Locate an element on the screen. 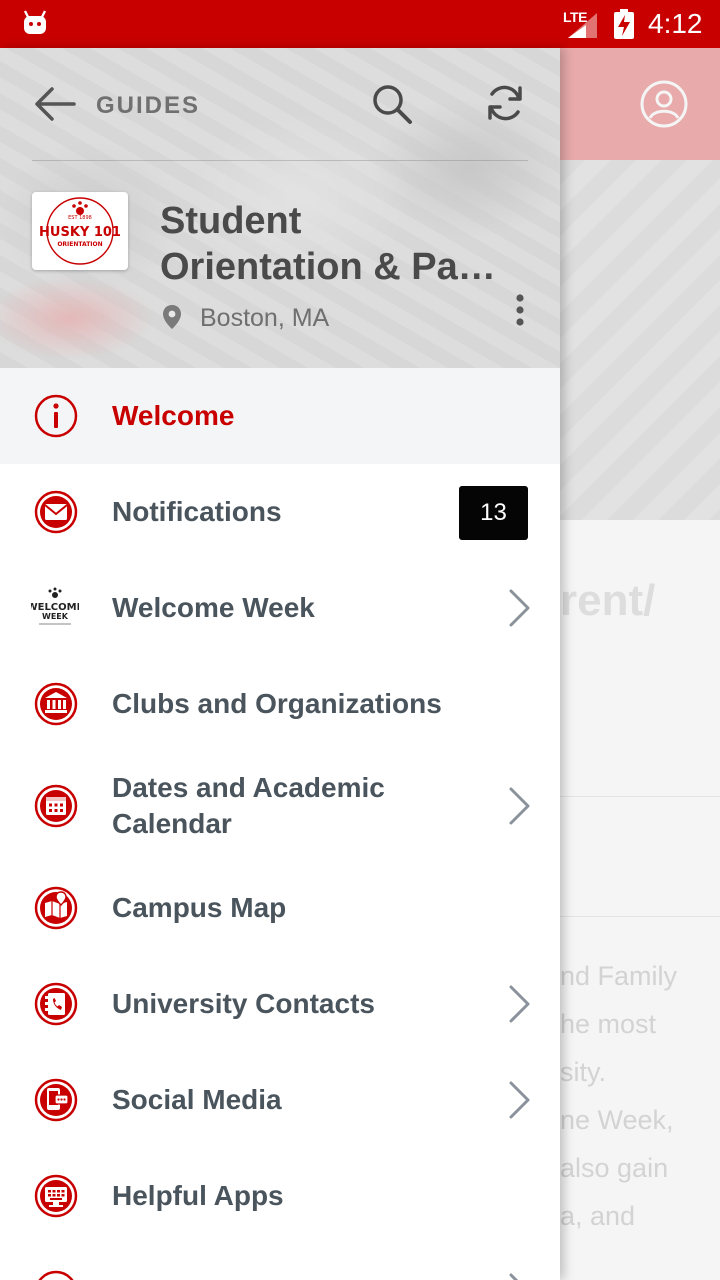 The width and height of the screenshot is (720, 1280). android-notification-icon is located at coordinates (35, 22).